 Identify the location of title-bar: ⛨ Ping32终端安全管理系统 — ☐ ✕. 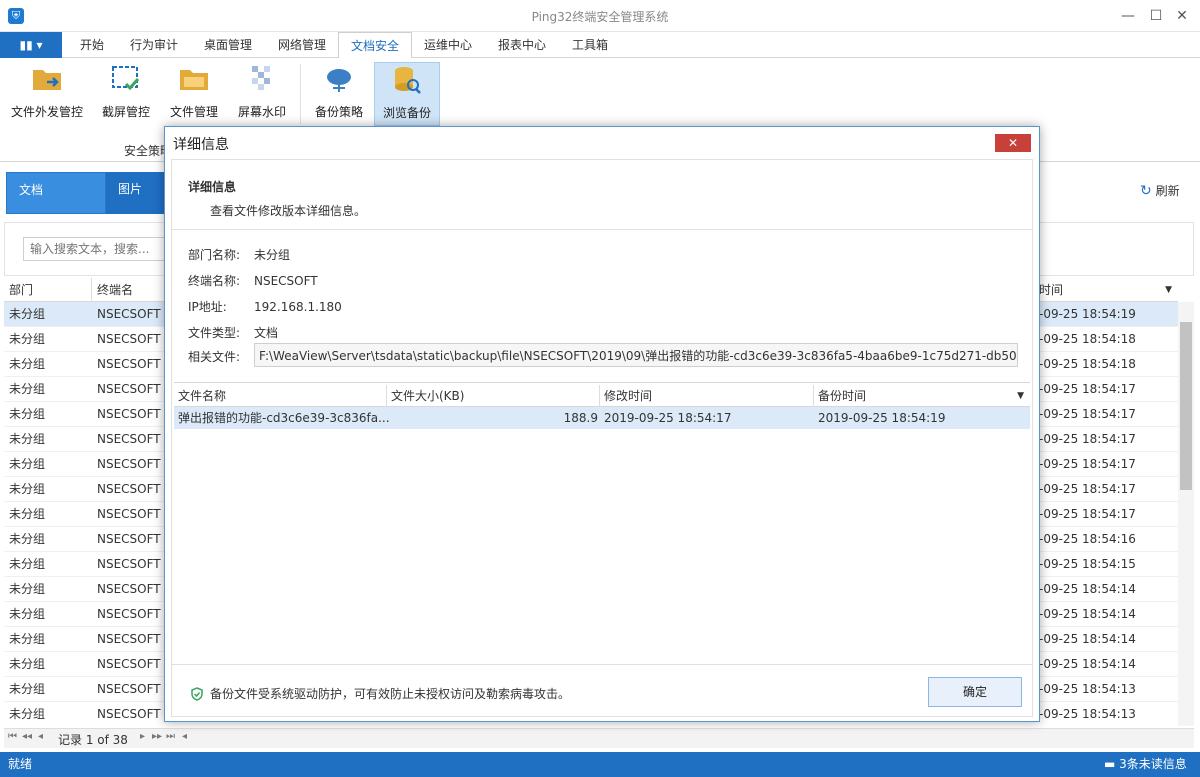
(600, 16).